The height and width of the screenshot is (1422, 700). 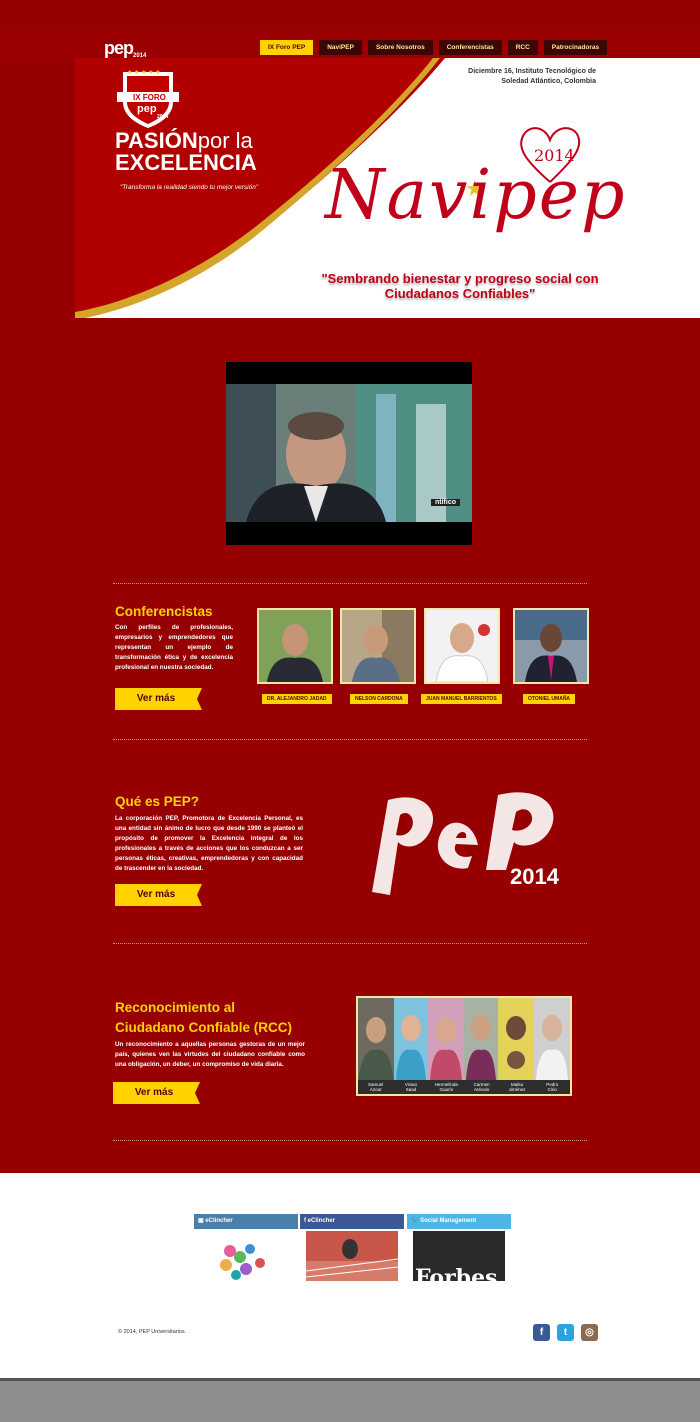 What do you see at coordinates (287, 47) in the screenshot?
I see `nav-item-ix-foro-pep: IX Foro PEP` at bounding box center [287, 47].